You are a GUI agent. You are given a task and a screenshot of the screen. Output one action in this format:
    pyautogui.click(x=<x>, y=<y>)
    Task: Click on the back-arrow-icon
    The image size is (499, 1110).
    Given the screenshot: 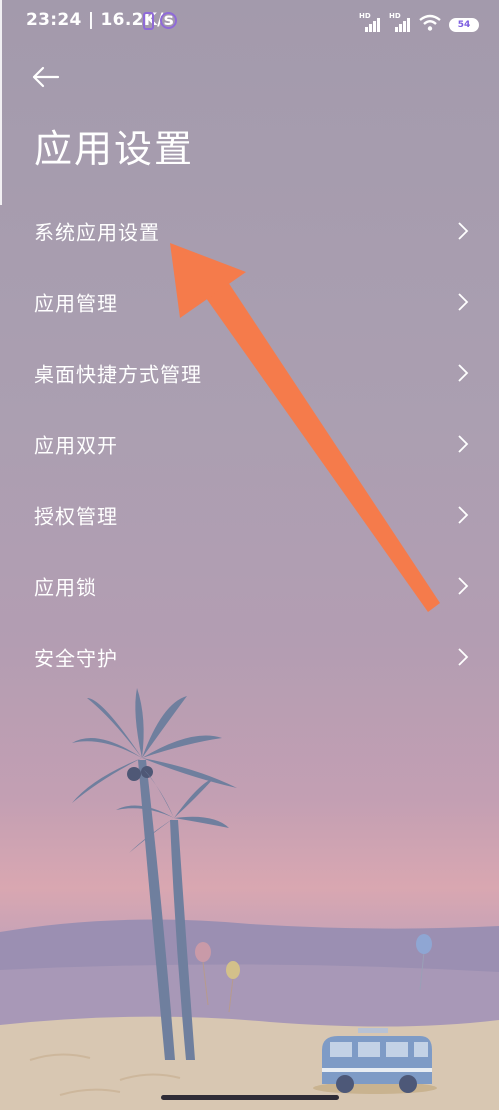 What is the action you would take?
    pyautogui.click(x=46, y=77)
    